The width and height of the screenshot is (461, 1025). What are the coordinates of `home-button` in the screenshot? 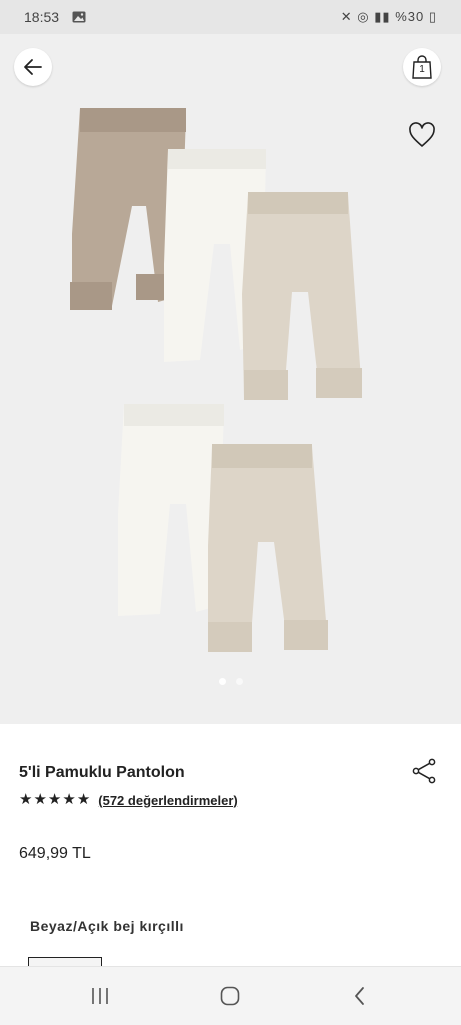 It's located at (230, 996).